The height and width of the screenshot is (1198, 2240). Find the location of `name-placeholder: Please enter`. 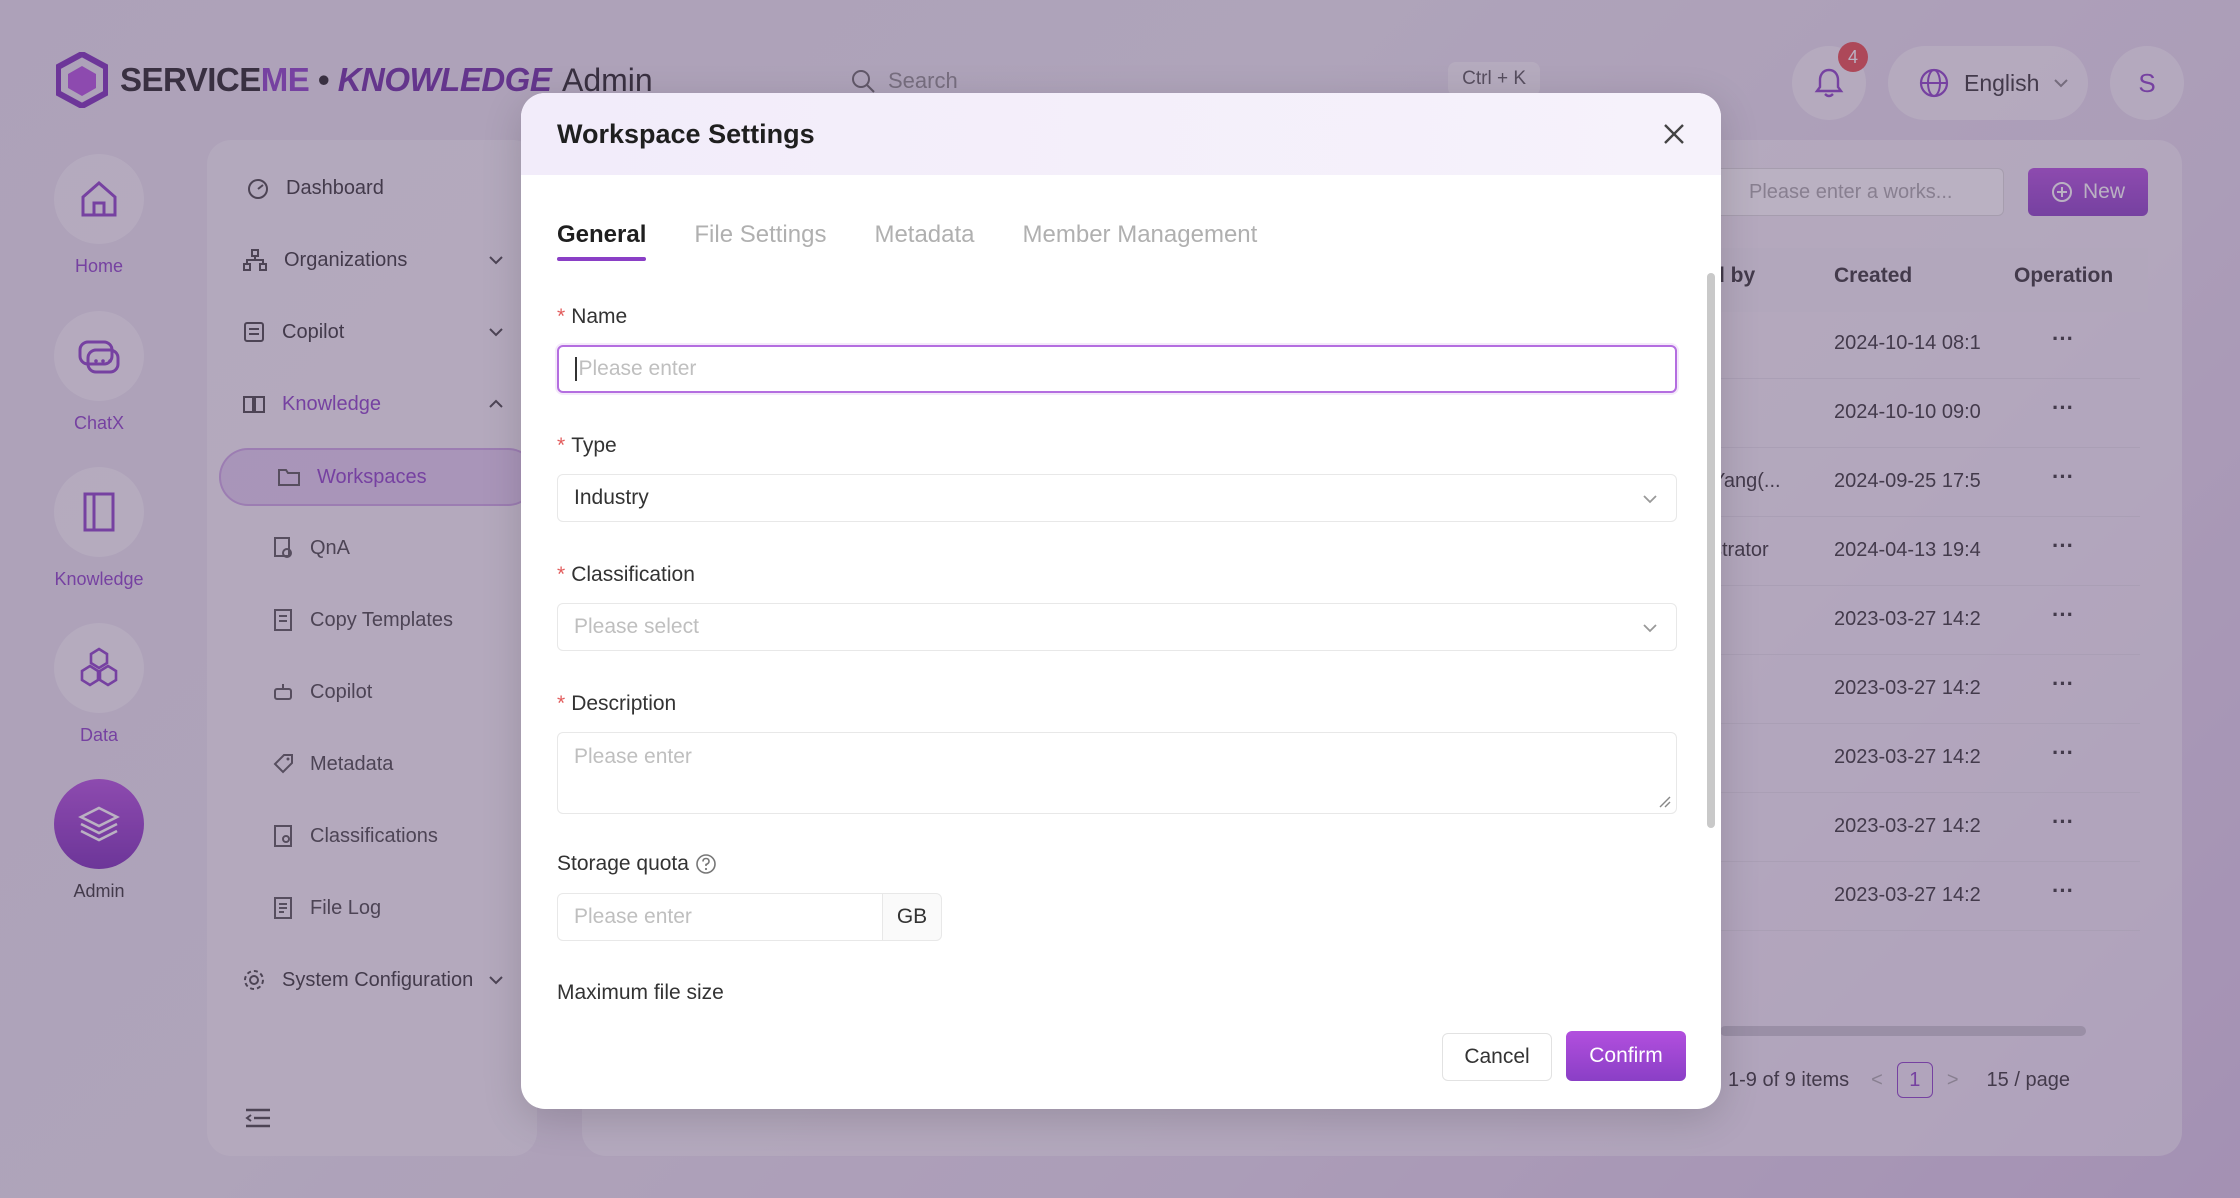

name-placeholder: Please enter is located at coordinates (637, 368).